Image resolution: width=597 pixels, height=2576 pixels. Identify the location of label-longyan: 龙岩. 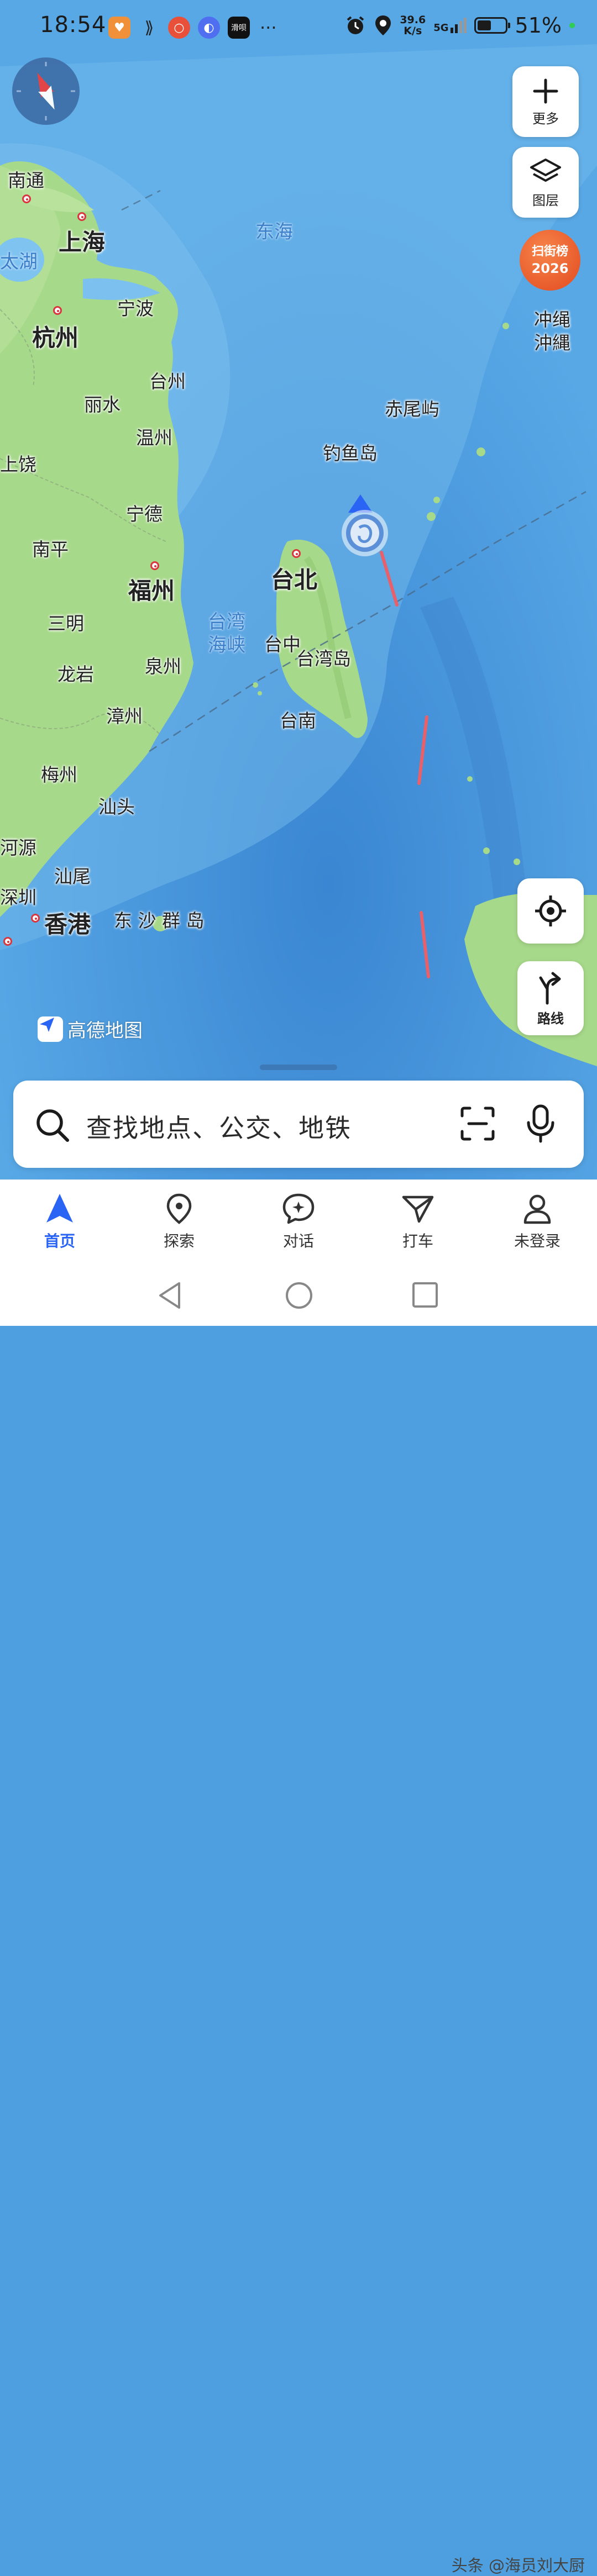
(75, 673).